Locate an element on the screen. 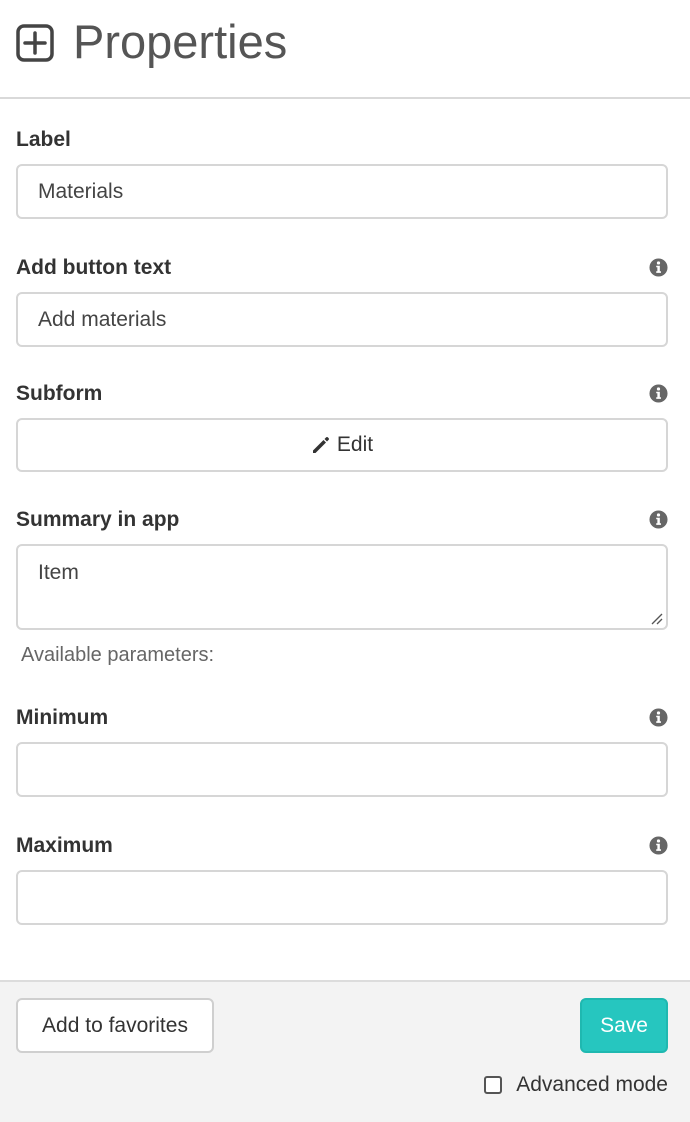 The width and height of the screenshot is (690, 1122). add-button-text-input is located at coordinates (342, 319).